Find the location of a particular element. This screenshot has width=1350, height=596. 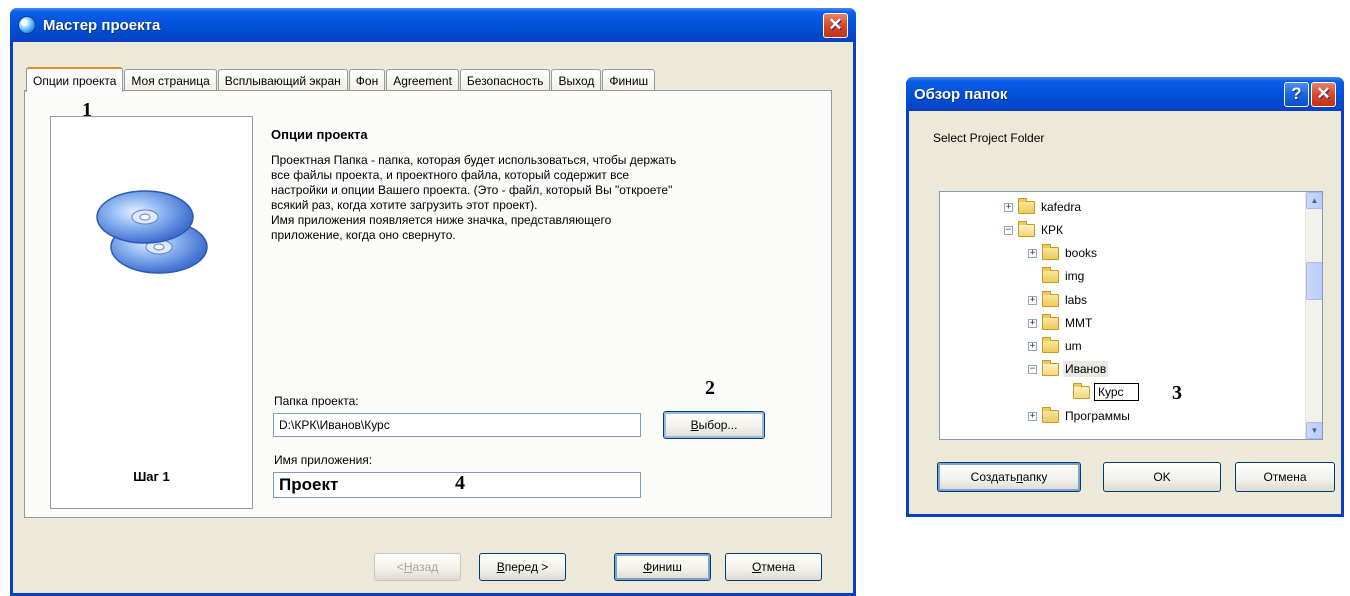

scroll-up-icon: ▲ is located at coordinates (1314, 200).